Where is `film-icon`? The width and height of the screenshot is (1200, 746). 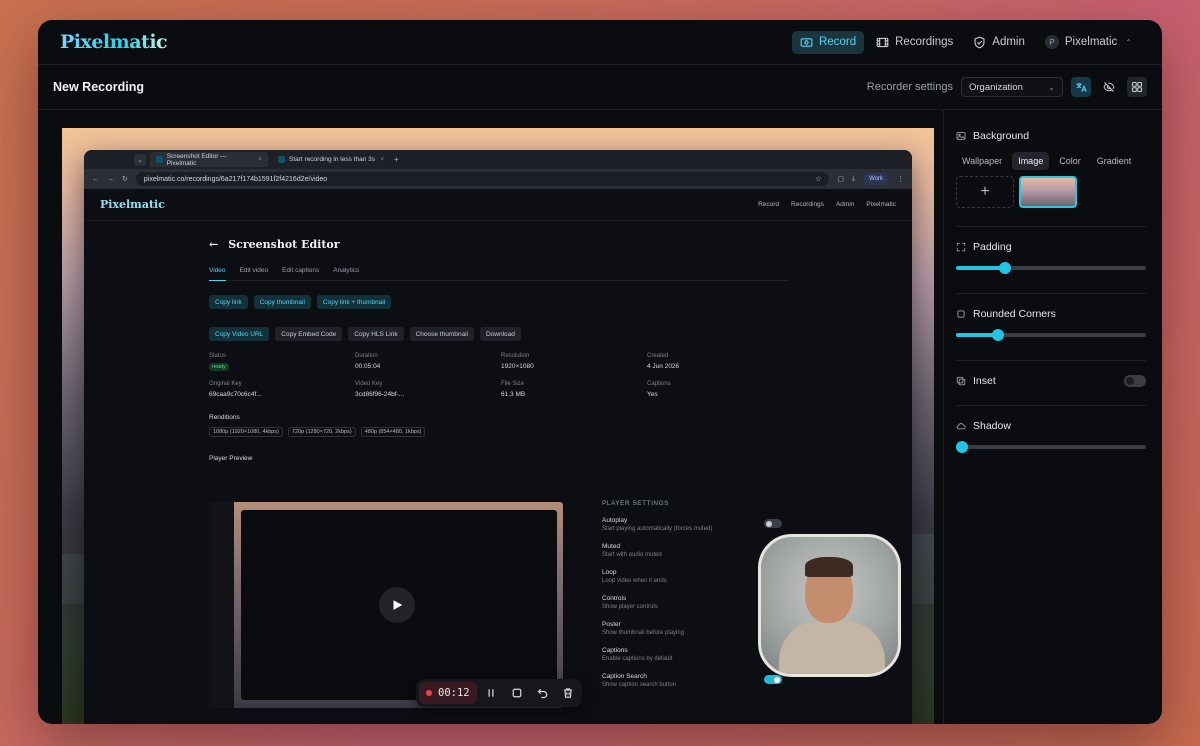
film-icon is located at coordinates (882, 42).